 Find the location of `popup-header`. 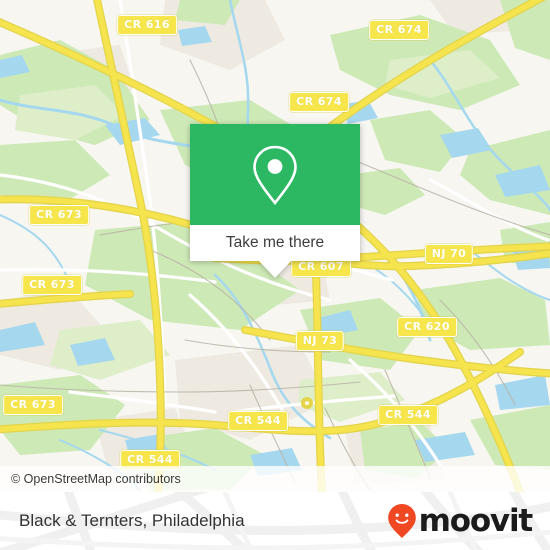

popup-header is located at coordinates (275, 174).